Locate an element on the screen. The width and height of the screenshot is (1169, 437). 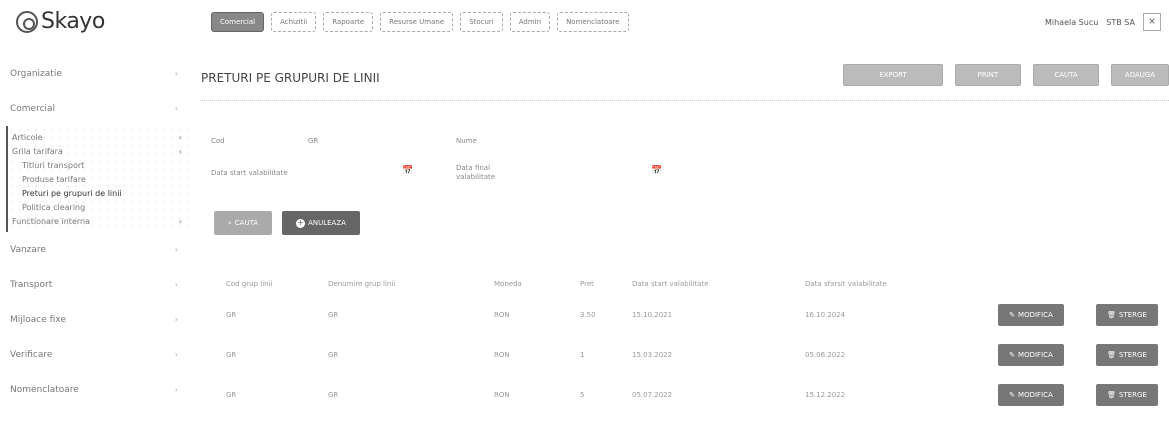
sidebar-subitem-articole: Articole › is located at coordinates (99, 137).